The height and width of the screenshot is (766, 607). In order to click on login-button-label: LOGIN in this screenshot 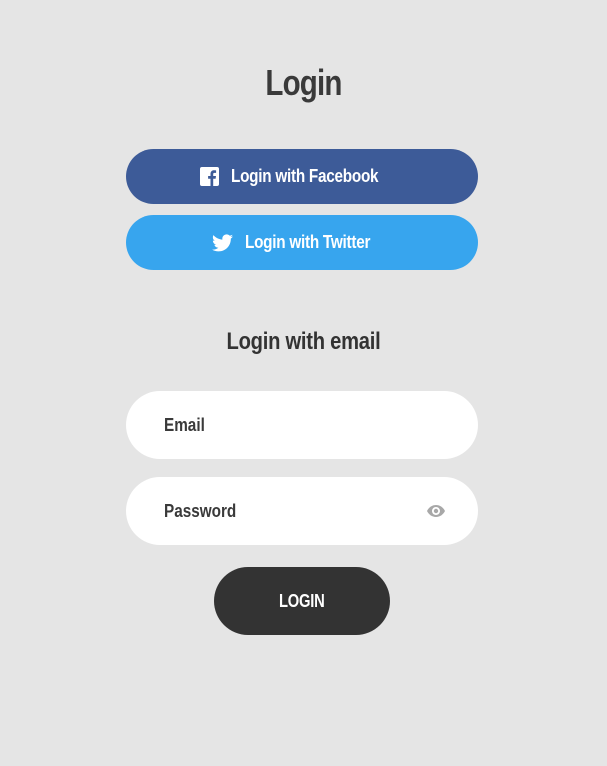, I will do `click(302, 600)`.